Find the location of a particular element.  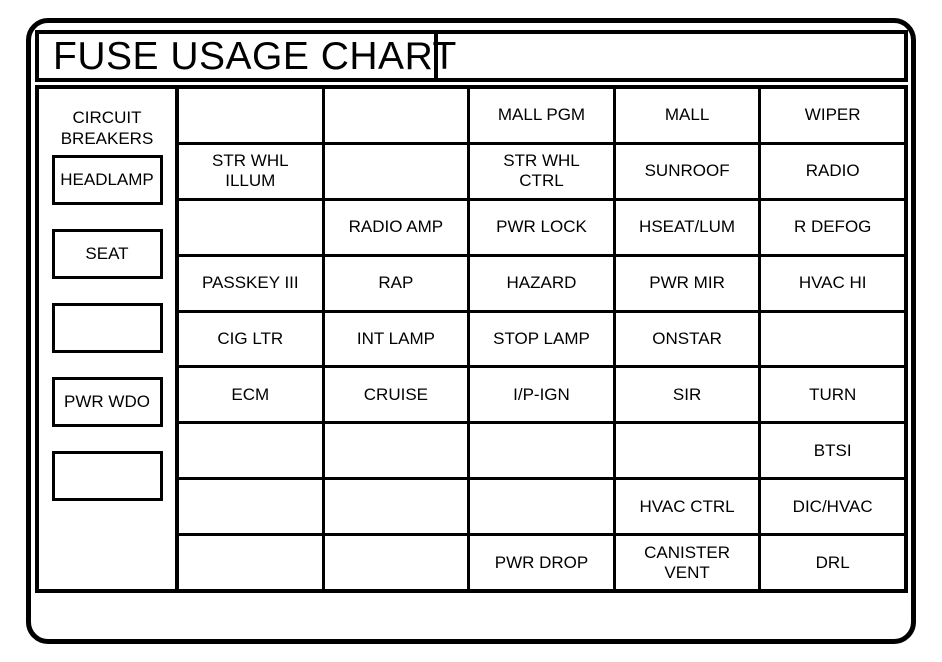

fuse-cell: RAP is located at coordinates (396, 285).